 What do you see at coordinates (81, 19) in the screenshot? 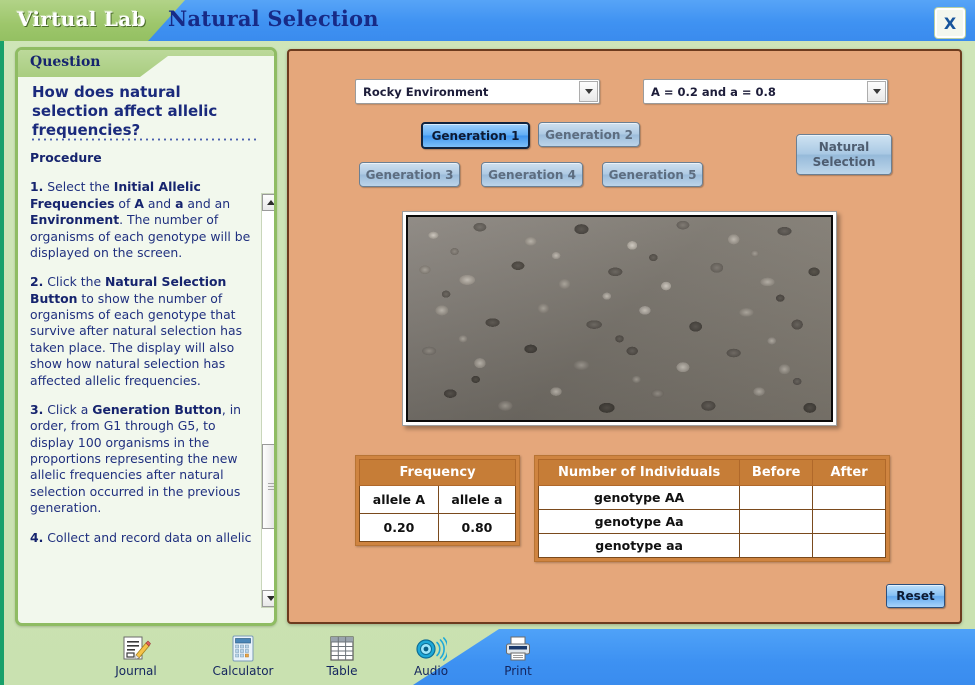
I see `brand-title: Virtual Lab` at bounding box center [81, 19].